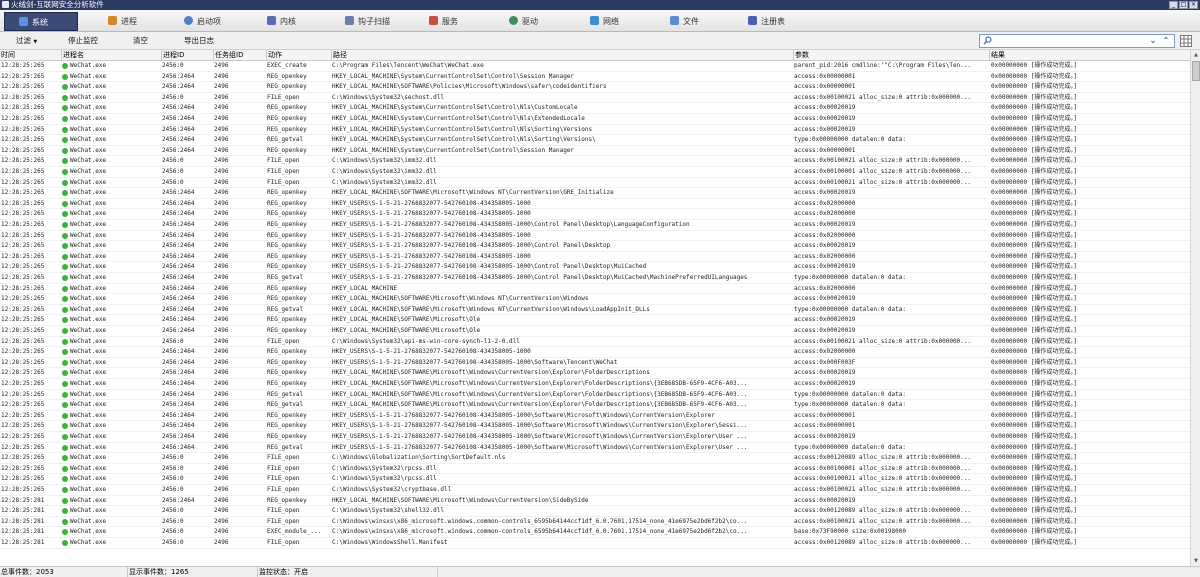 The height and width of the screenshot is (577, 1200). I want to click on cell-params: access:0x02000000, so click(825, 352).